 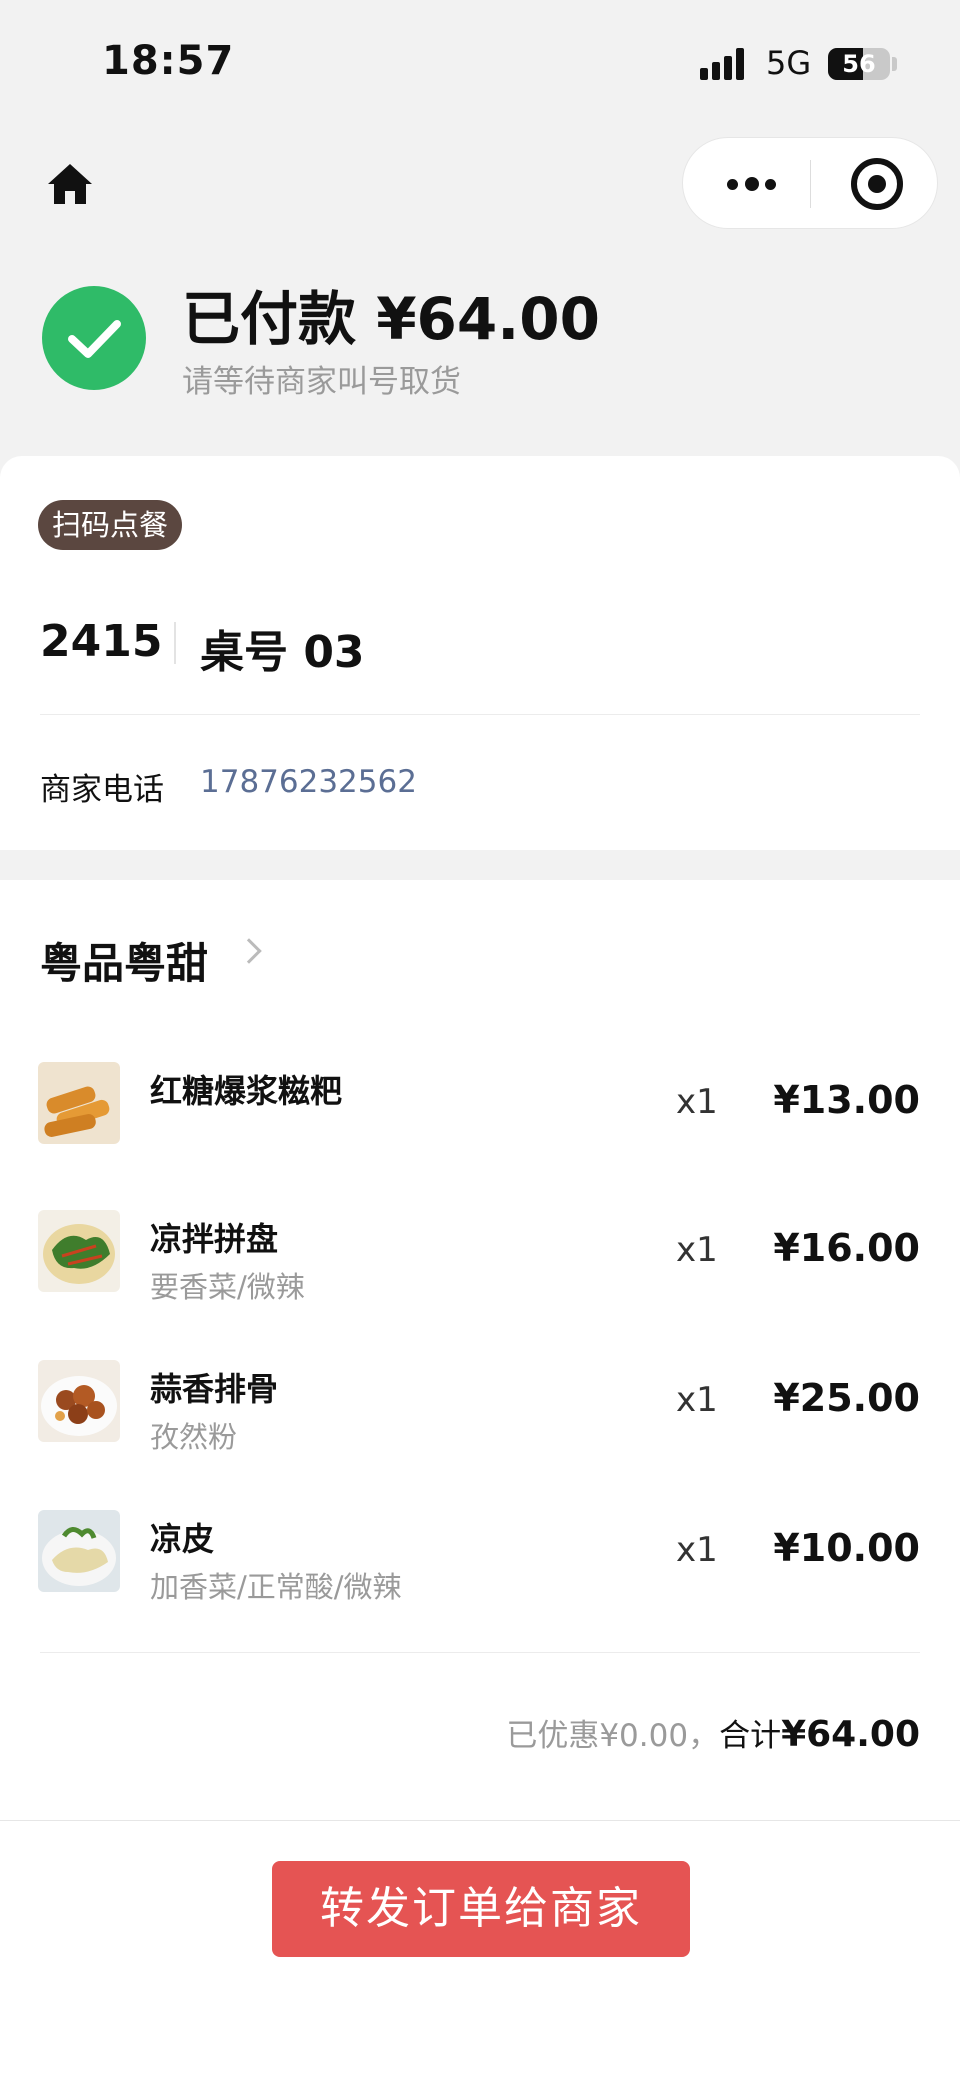 I want to click on merchant-phone-label: 商家电话, so click(x=102, y=790).